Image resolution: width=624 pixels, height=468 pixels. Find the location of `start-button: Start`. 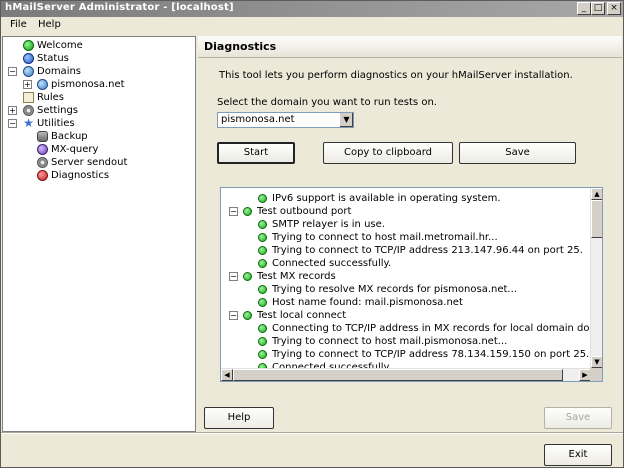

start-button: Start is located at coordinates (256, 153).